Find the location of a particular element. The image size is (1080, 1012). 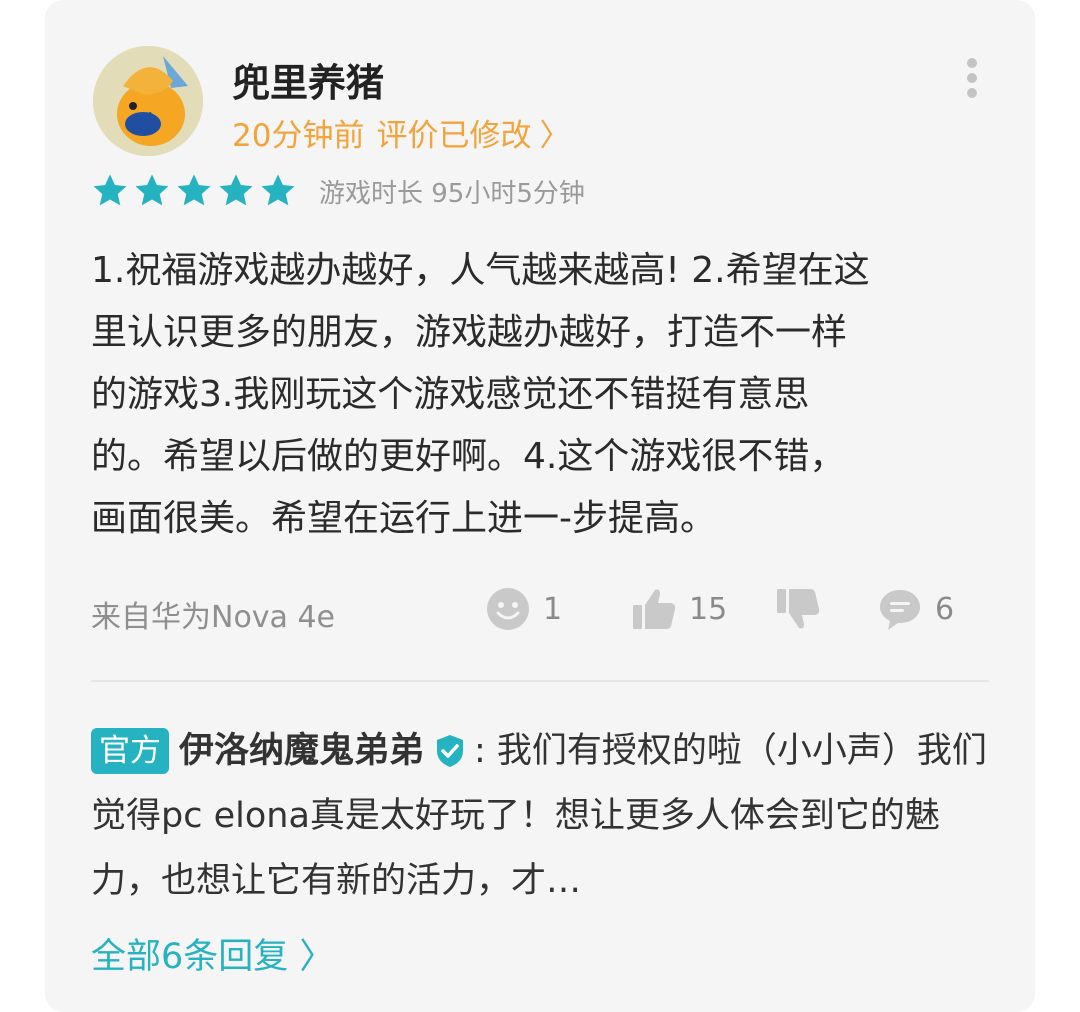

review-timestamp: 20分钟前 评价已修改 〉 is located at coordinates (401, 132).